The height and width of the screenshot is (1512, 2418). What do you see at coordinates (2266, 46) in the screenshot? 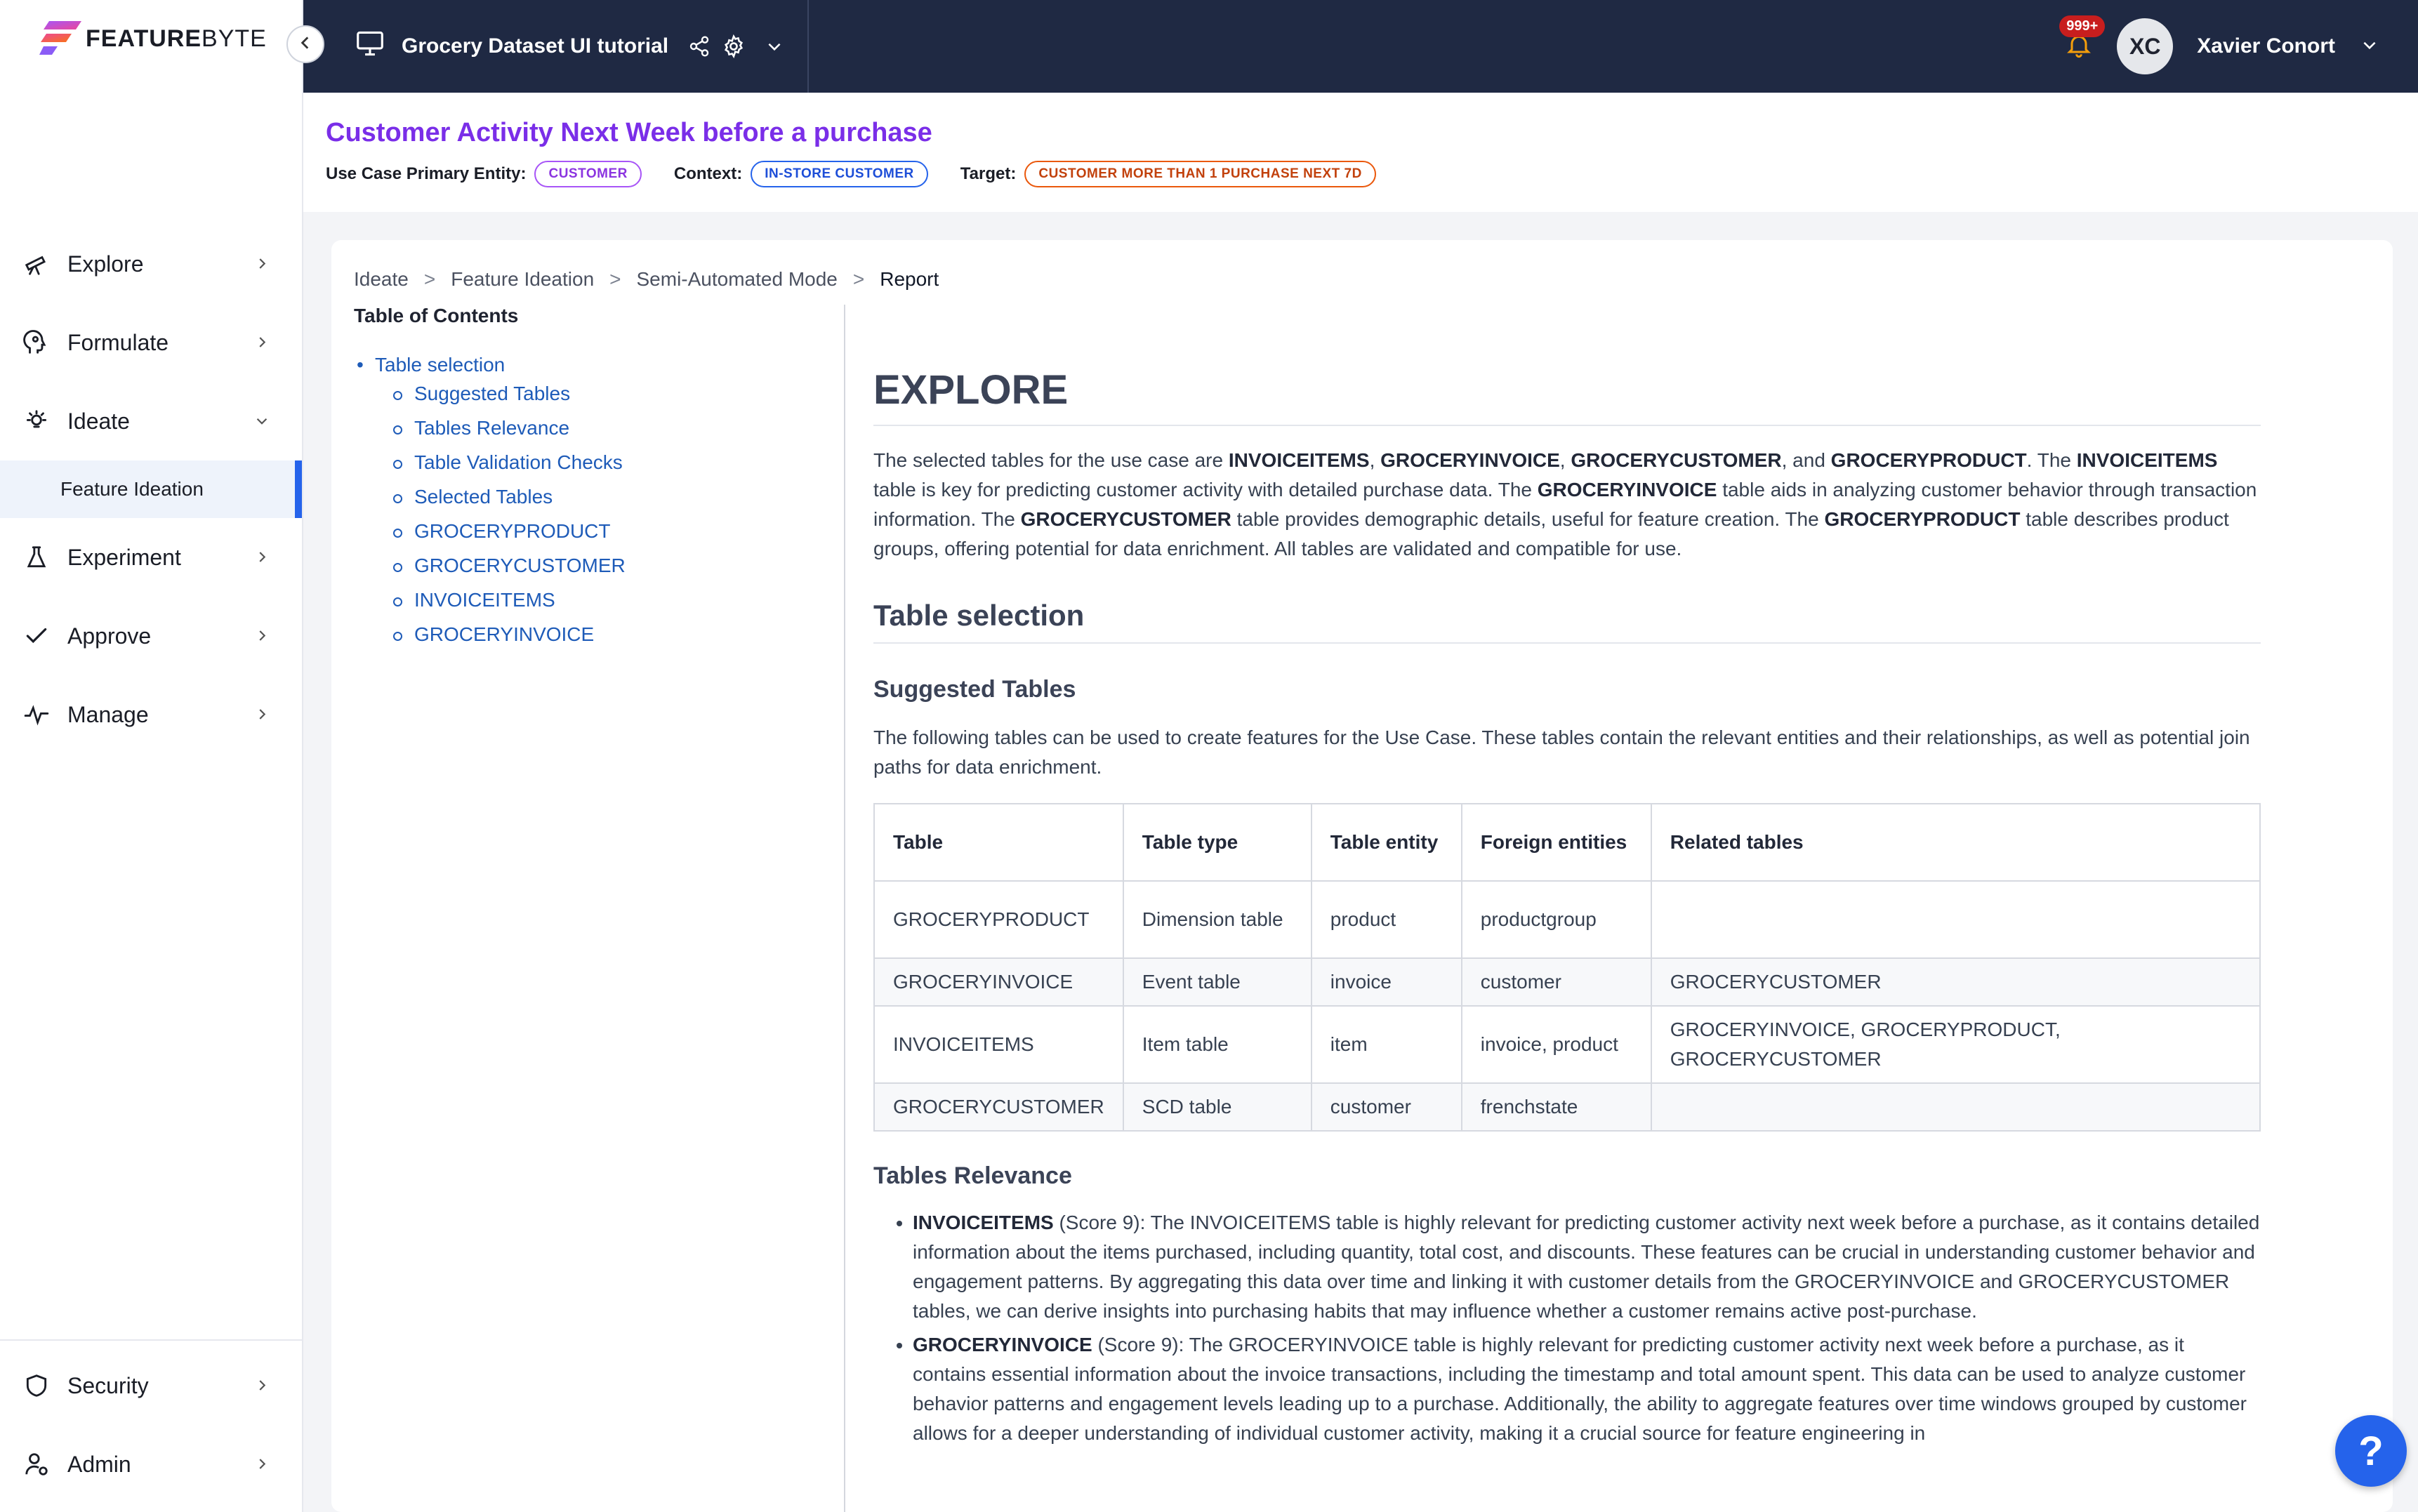
I see `user-name: Xavier Conort` at bounding box center [2266, 46].